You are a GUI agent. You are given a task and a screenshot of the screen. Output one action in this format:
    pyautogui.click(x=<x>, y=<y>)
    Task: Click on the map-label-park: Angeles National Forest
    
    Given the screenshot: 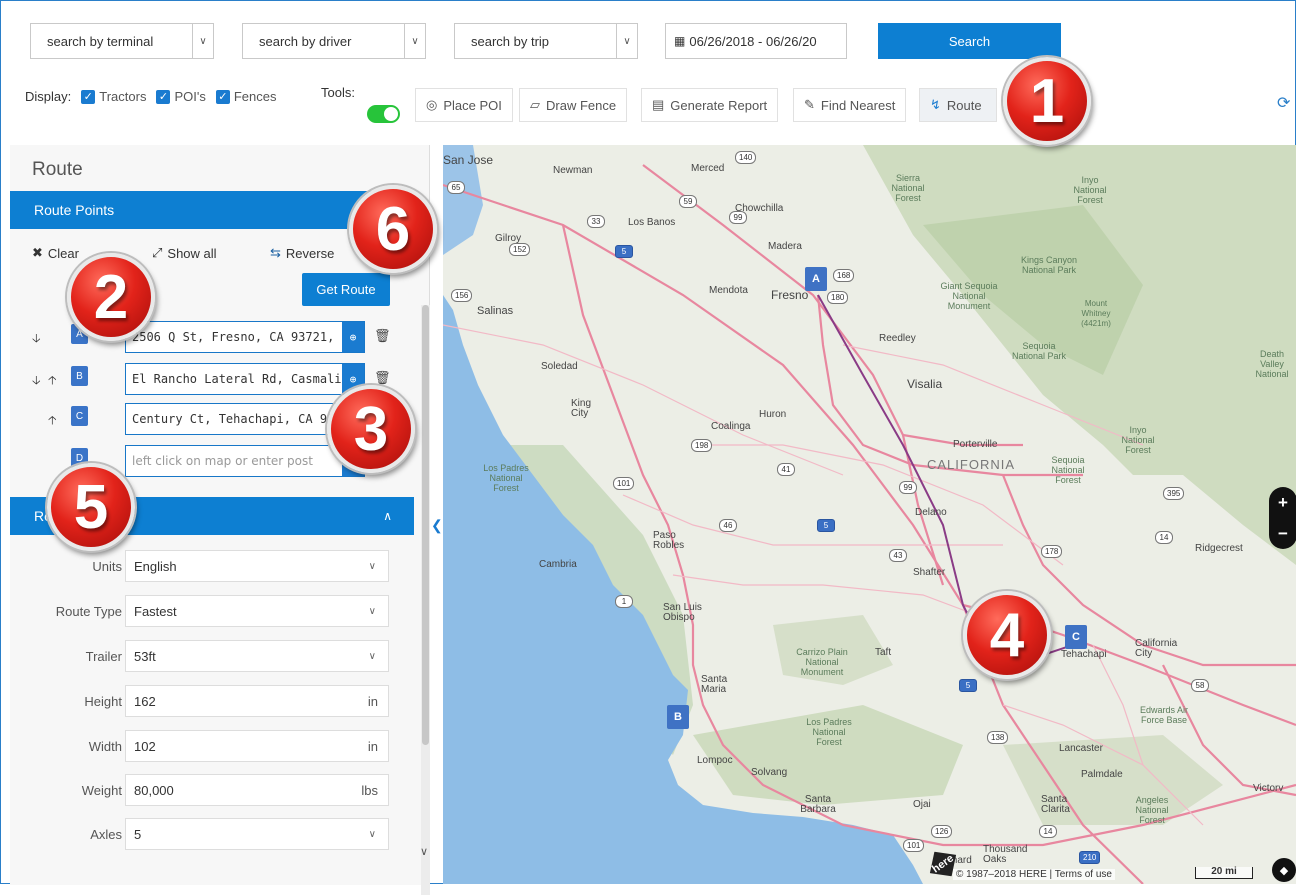 What is the action you would take?
    pyautogui.click(x=1152, y=810)
    